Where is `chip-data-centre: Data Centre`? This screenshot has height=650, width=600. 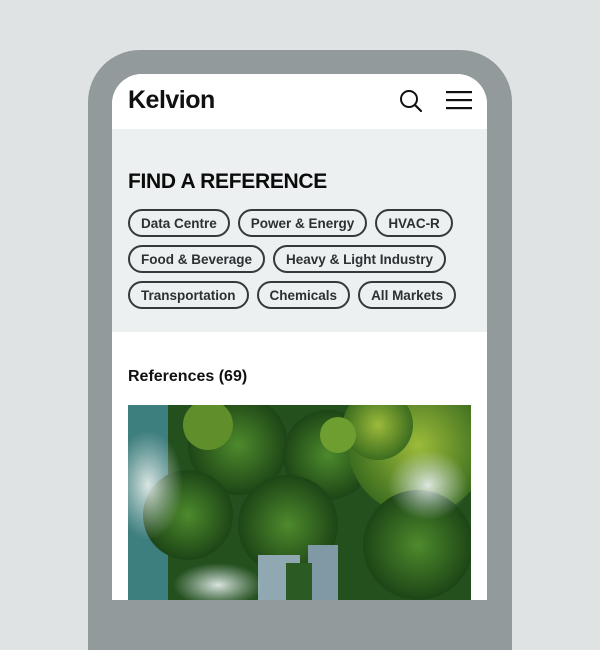
chip-data-centre: Data Centre is located at coordinates (179, 223).